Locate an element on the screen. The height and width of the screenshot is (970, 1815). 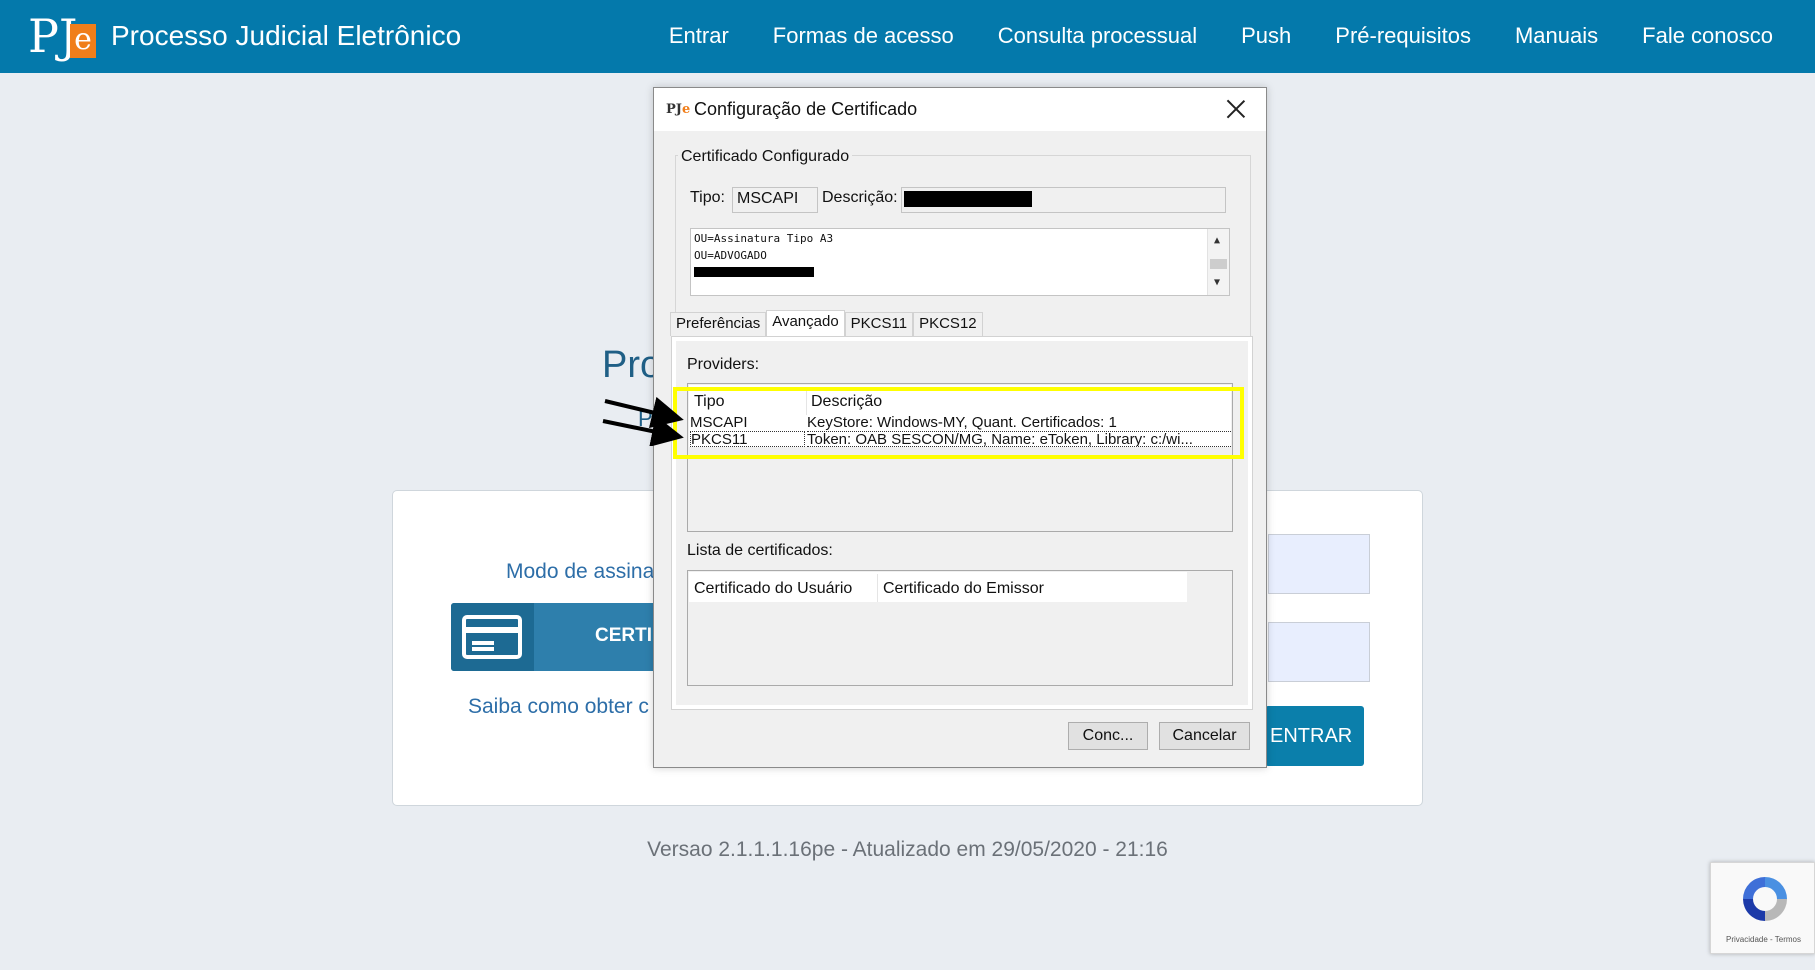
site-brand: Processo Judicial Eletrônico is located at coordinates (286, 36).